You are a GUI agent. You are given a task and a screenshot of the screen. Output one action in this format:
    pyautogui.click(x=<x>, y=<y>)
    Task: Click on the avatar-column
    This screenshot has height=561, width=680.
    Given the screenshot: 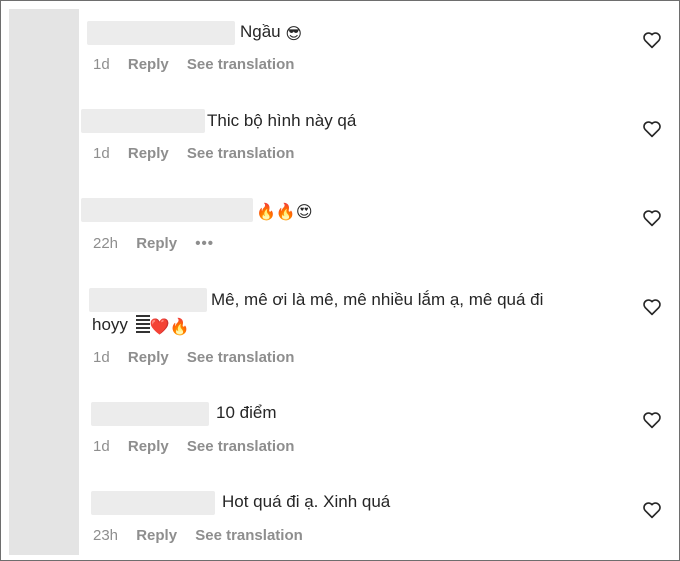 What is the action you would take?
    pyautogui.click(x=44, y=282)
    